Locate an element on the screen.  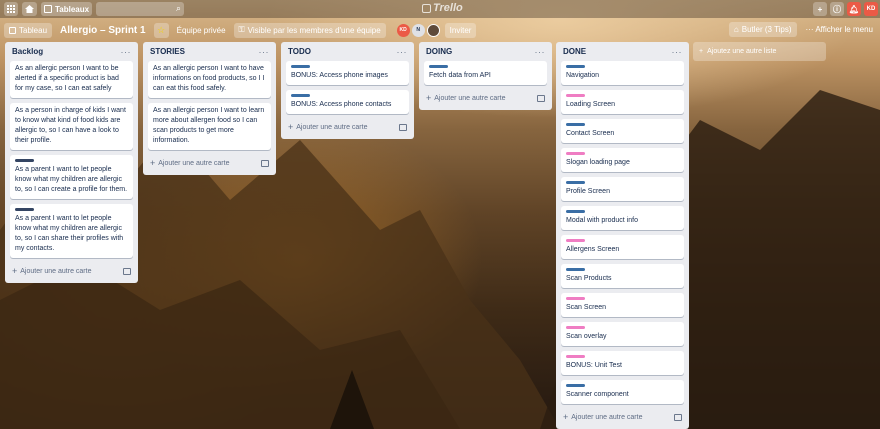
card: Loading Screen is located at coordinates (622, 102).